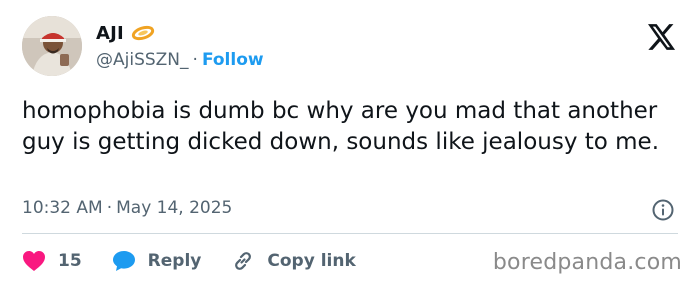 This screenshot has width=700, height=287. Describe the element at coordinates (62, 208) in the screenshot. I see `tweet-time: 10:32 AM` at that location.